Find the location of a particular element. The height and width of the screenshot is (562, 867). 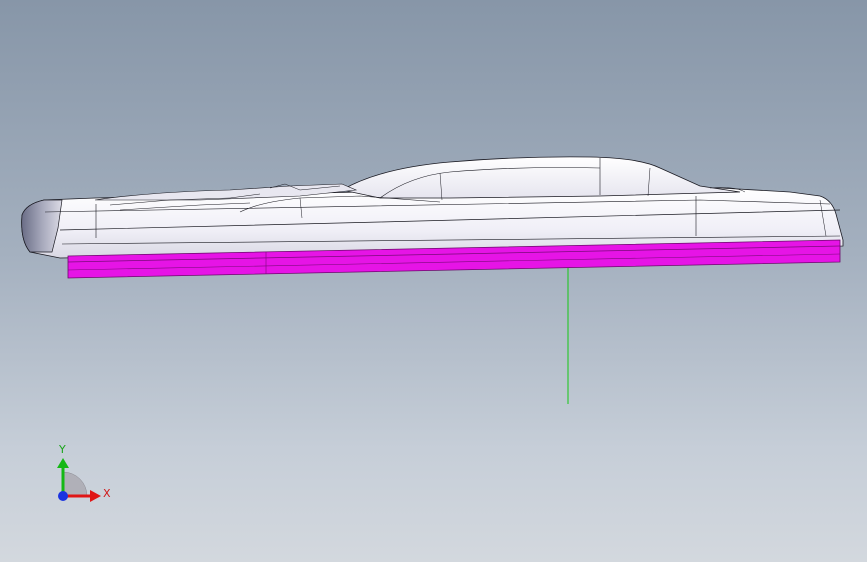

x-axis-label: X is located at coordinates (107, 493).